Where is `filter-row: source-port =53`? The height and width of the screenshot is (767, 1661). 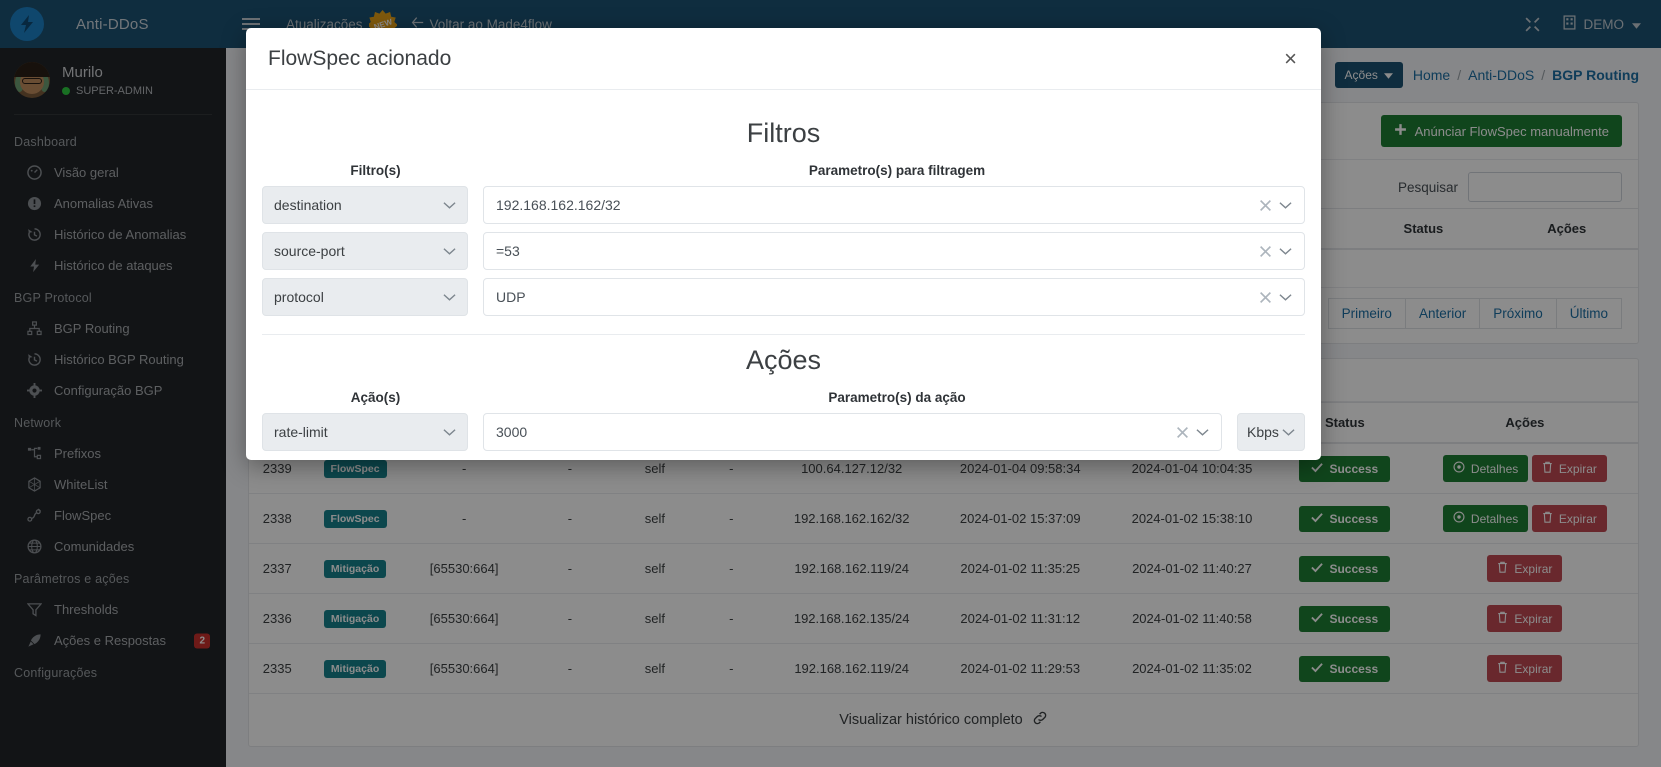 filter-row: source-port =53 is located at coordinates (783, 251).